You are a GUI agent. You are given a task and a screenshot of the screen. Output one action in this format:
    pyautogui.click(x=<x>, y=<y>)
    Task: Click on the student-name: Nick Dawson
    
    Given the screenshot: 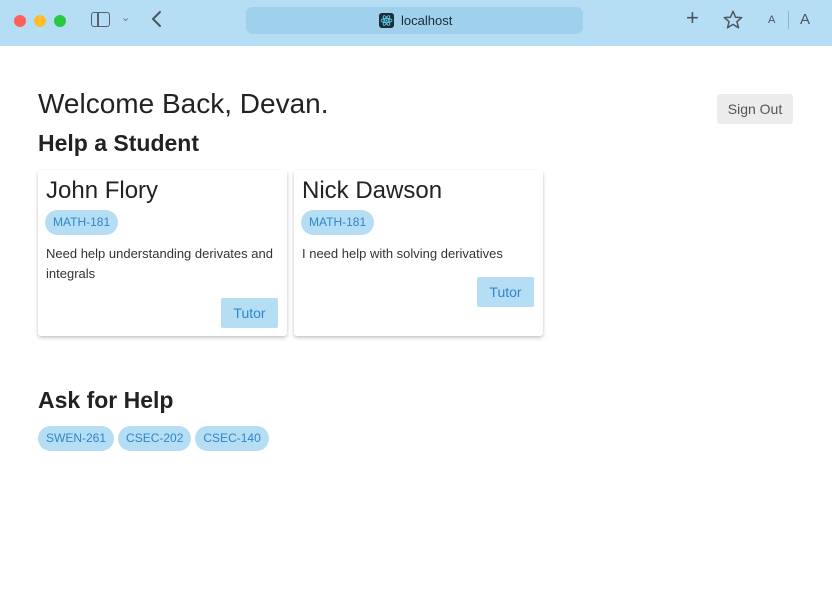 What is the action you would take?
    pyautogui.click(x=372, y=190)
    